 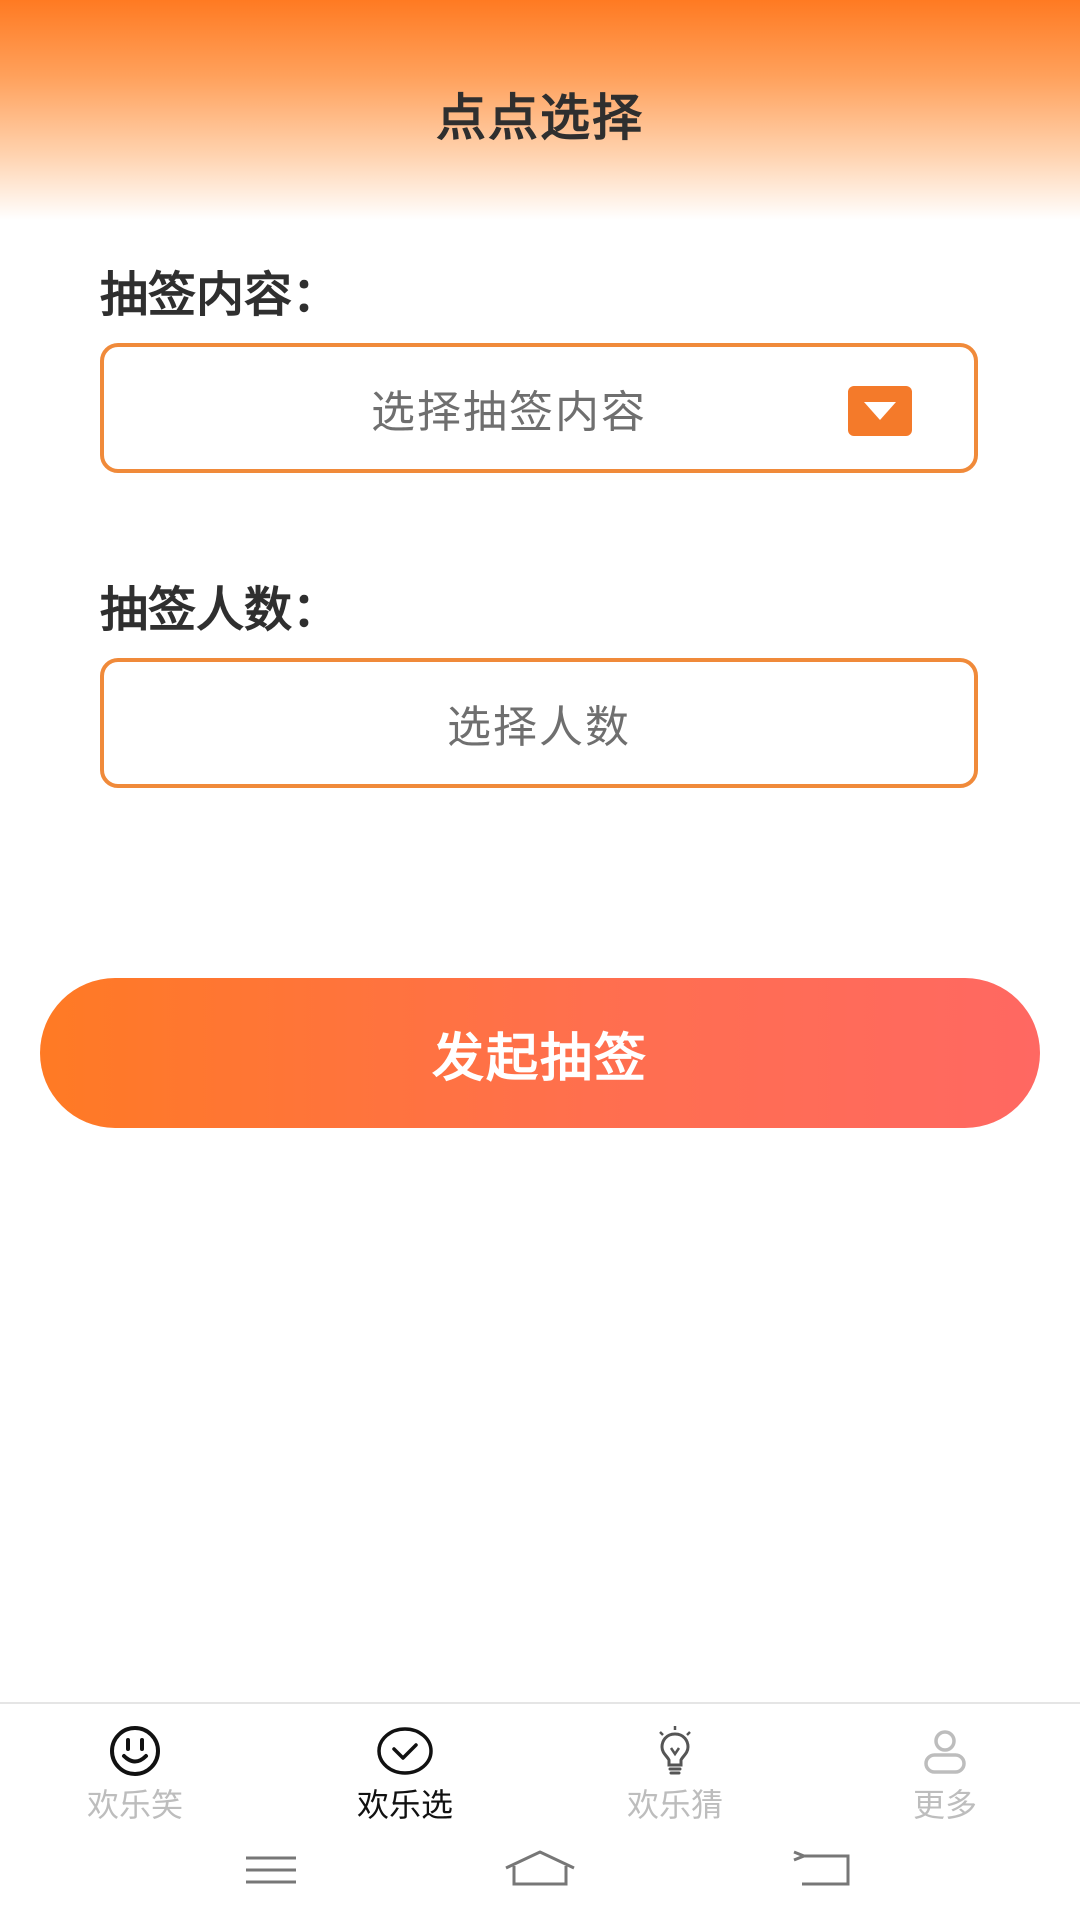 I want to click on tab-smile-label: 欢乐笑, so click(x=134, y=1805).